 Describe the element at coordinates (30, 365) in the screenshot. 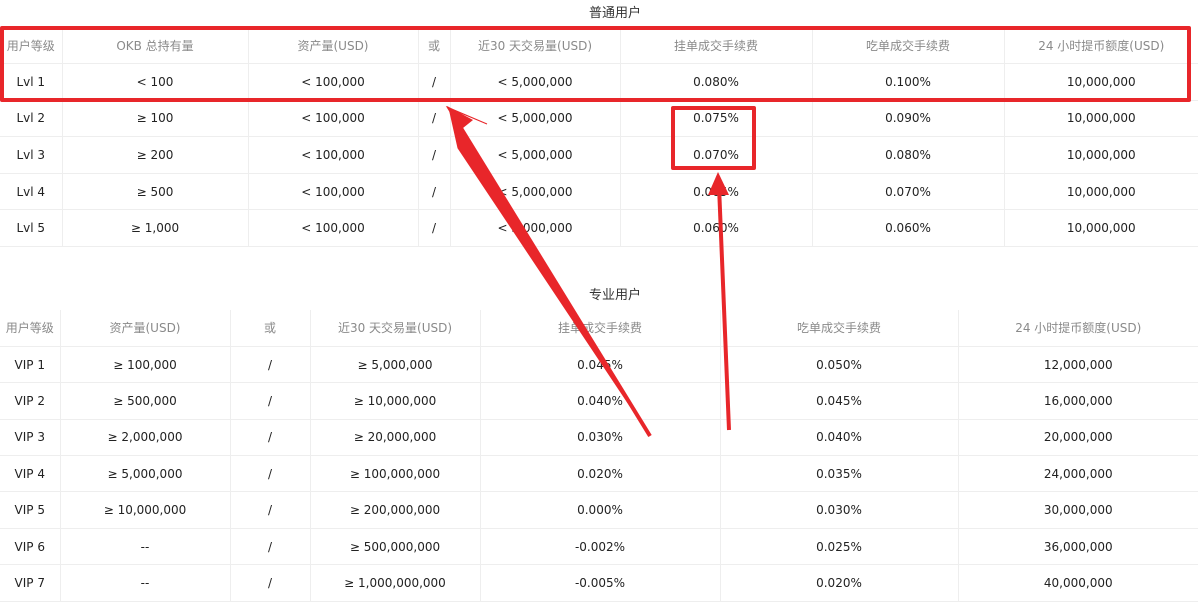

I see `table-cell: VIP 1` at that location.